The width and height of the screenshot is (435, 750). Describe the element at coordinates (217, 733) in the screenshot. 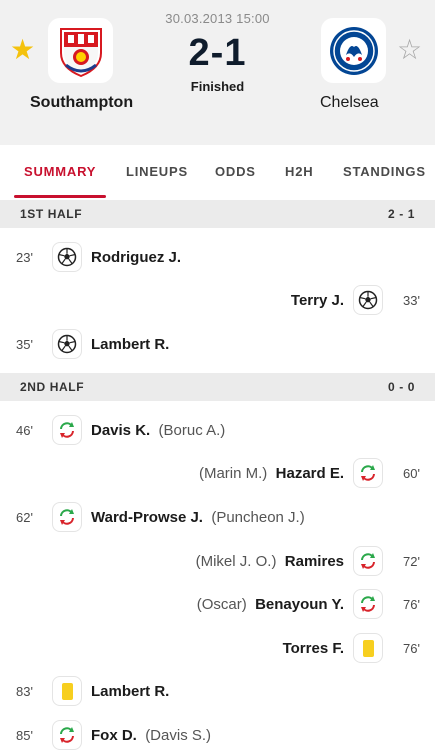

I see `event-row: 85' Fox D. (Davis S.)` at that location.